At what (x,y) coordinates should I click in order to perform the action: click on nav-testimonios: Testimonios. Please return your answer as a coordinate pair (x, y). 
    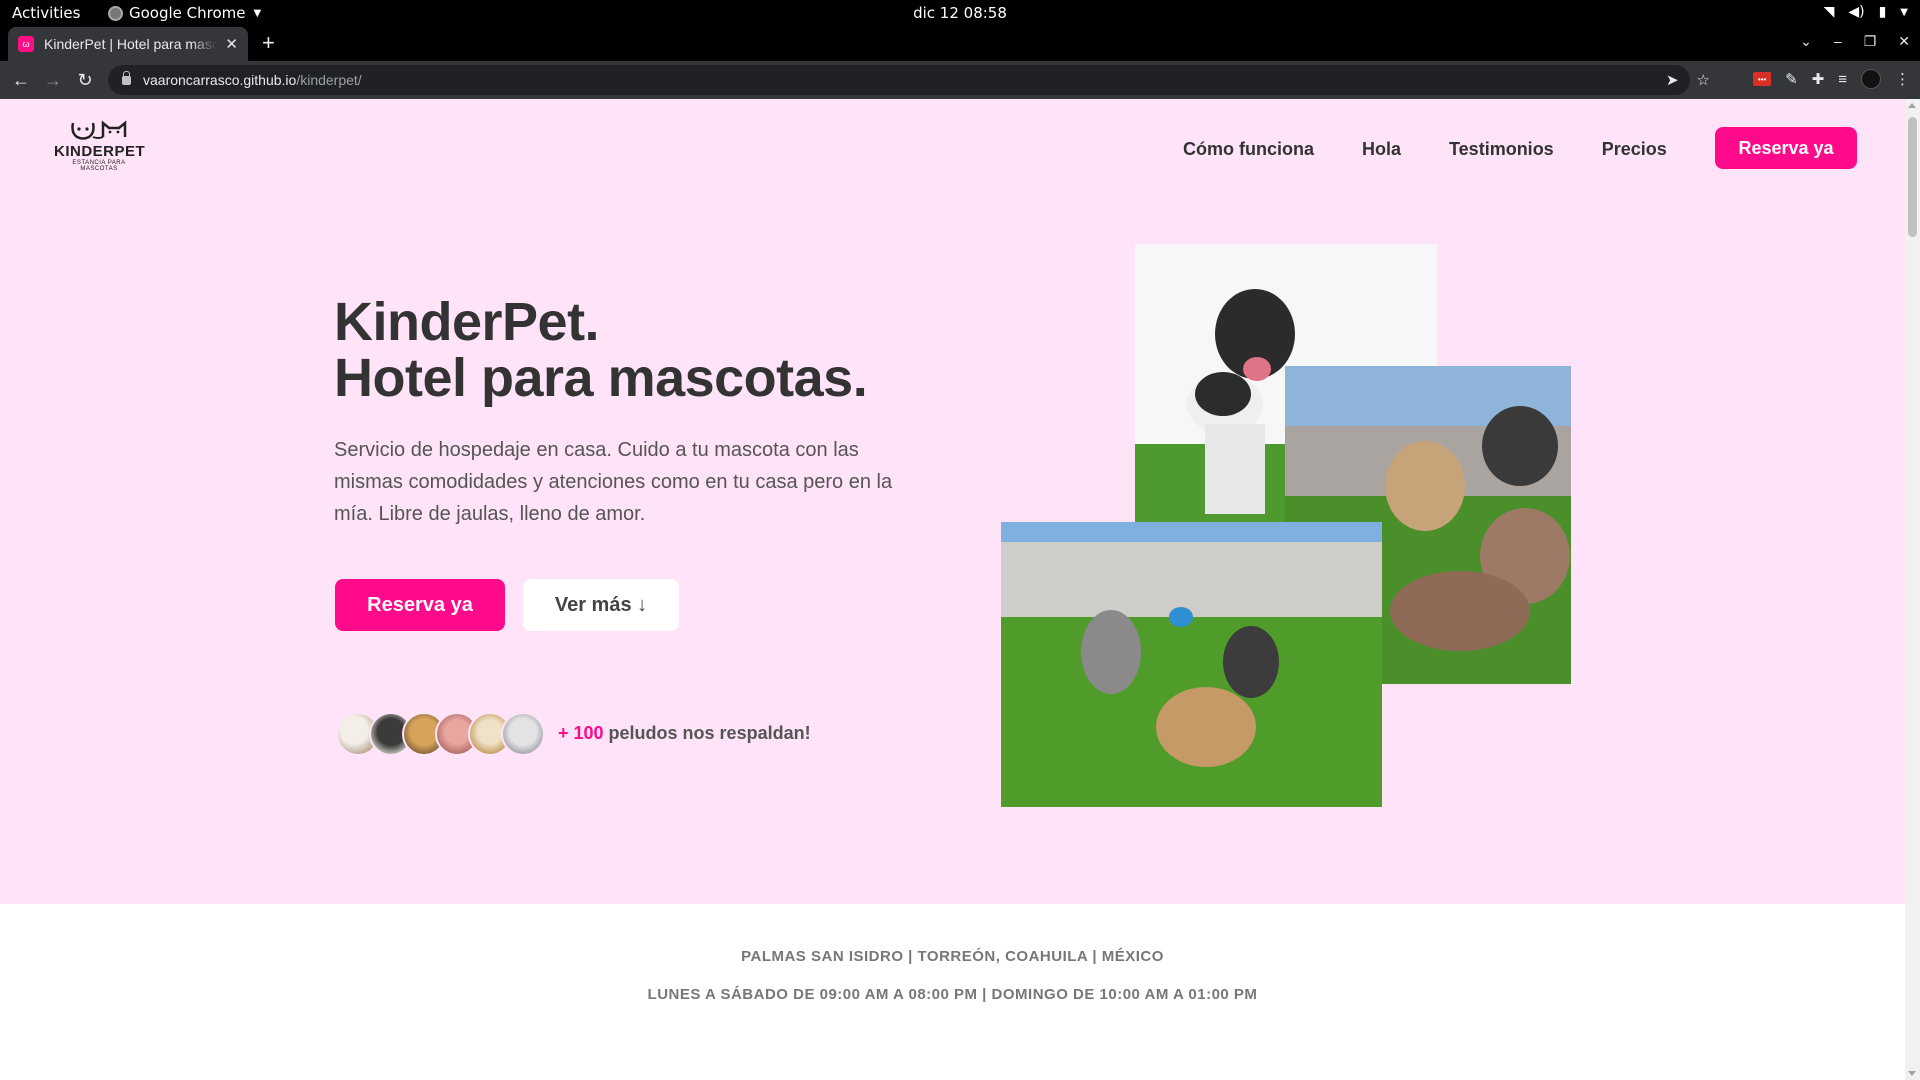
    Looking at the image, I should click on (1501, 149).